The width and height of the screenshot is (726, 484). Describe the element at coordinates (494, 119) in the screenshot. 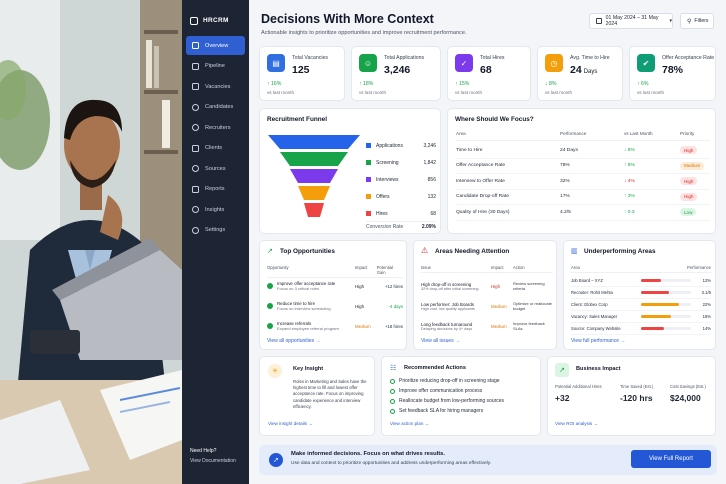

I see `card-title: Where Should We Focus?` at that location.